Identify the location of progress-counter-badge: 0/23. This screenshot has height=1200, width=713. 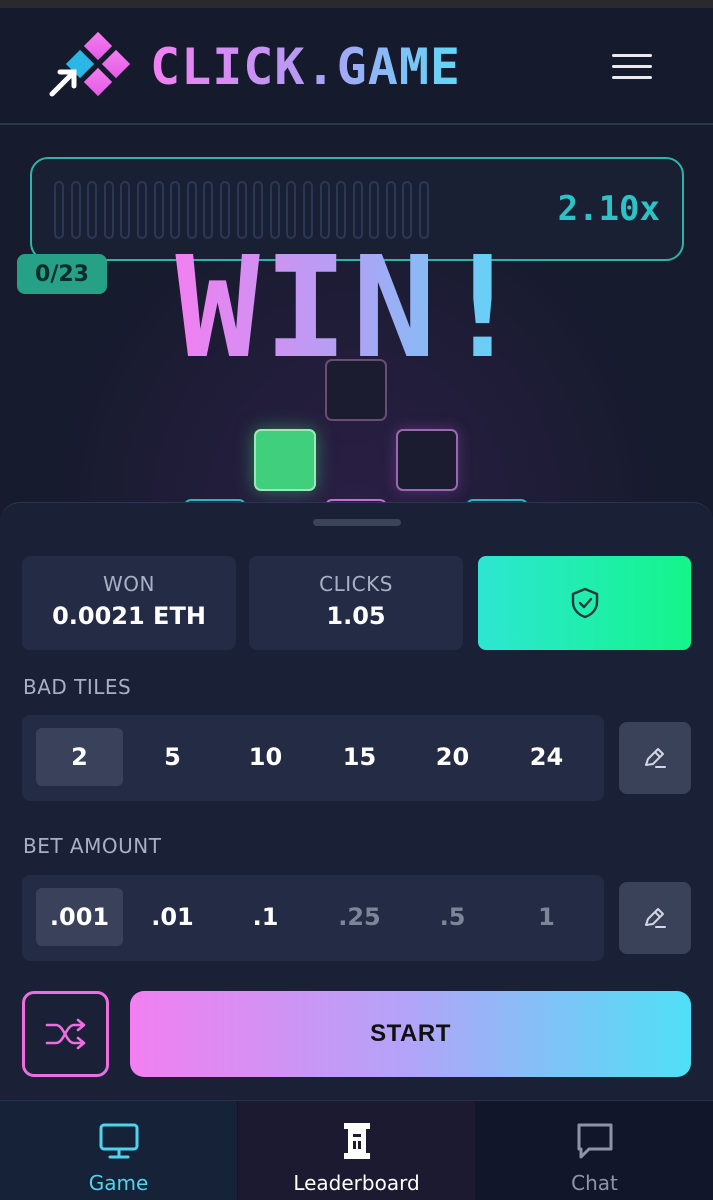
(62, 274).